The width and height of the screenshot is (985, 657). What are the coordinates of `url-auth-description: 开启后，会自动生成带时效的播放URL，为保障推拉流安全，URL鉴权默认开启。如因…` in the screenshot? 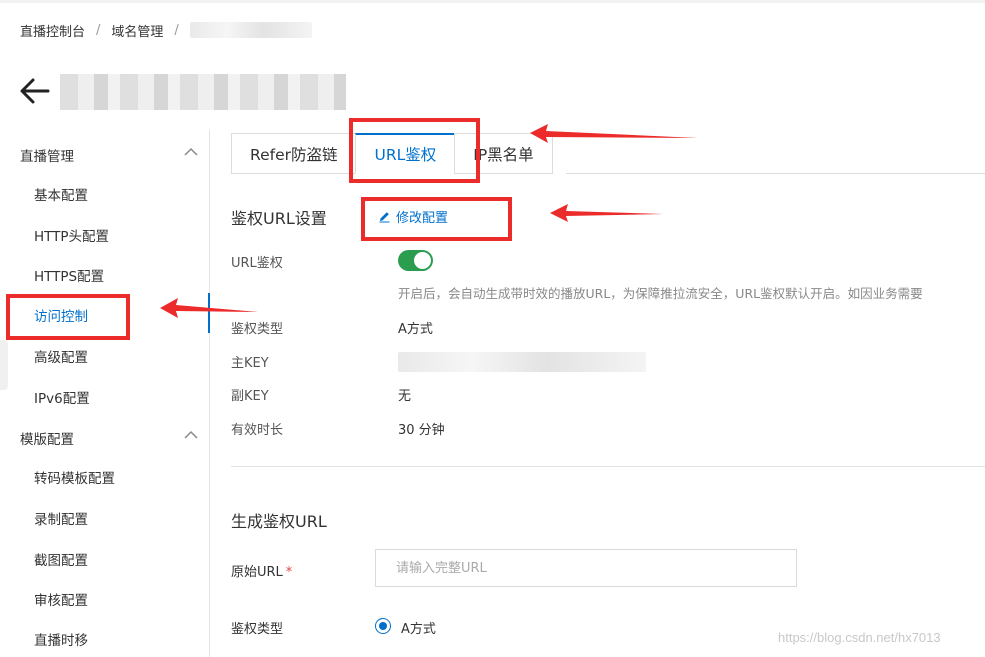 It's located at (660, 293).